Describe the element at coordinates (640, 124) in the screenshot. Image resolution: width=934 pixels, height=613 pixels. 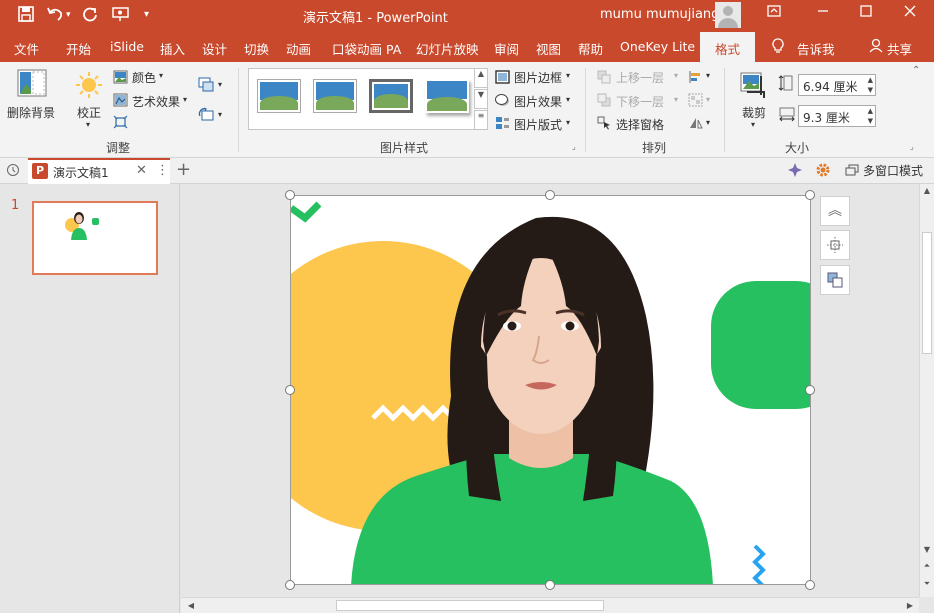
I see `selection-pane-button: 选择窗格` at that location.